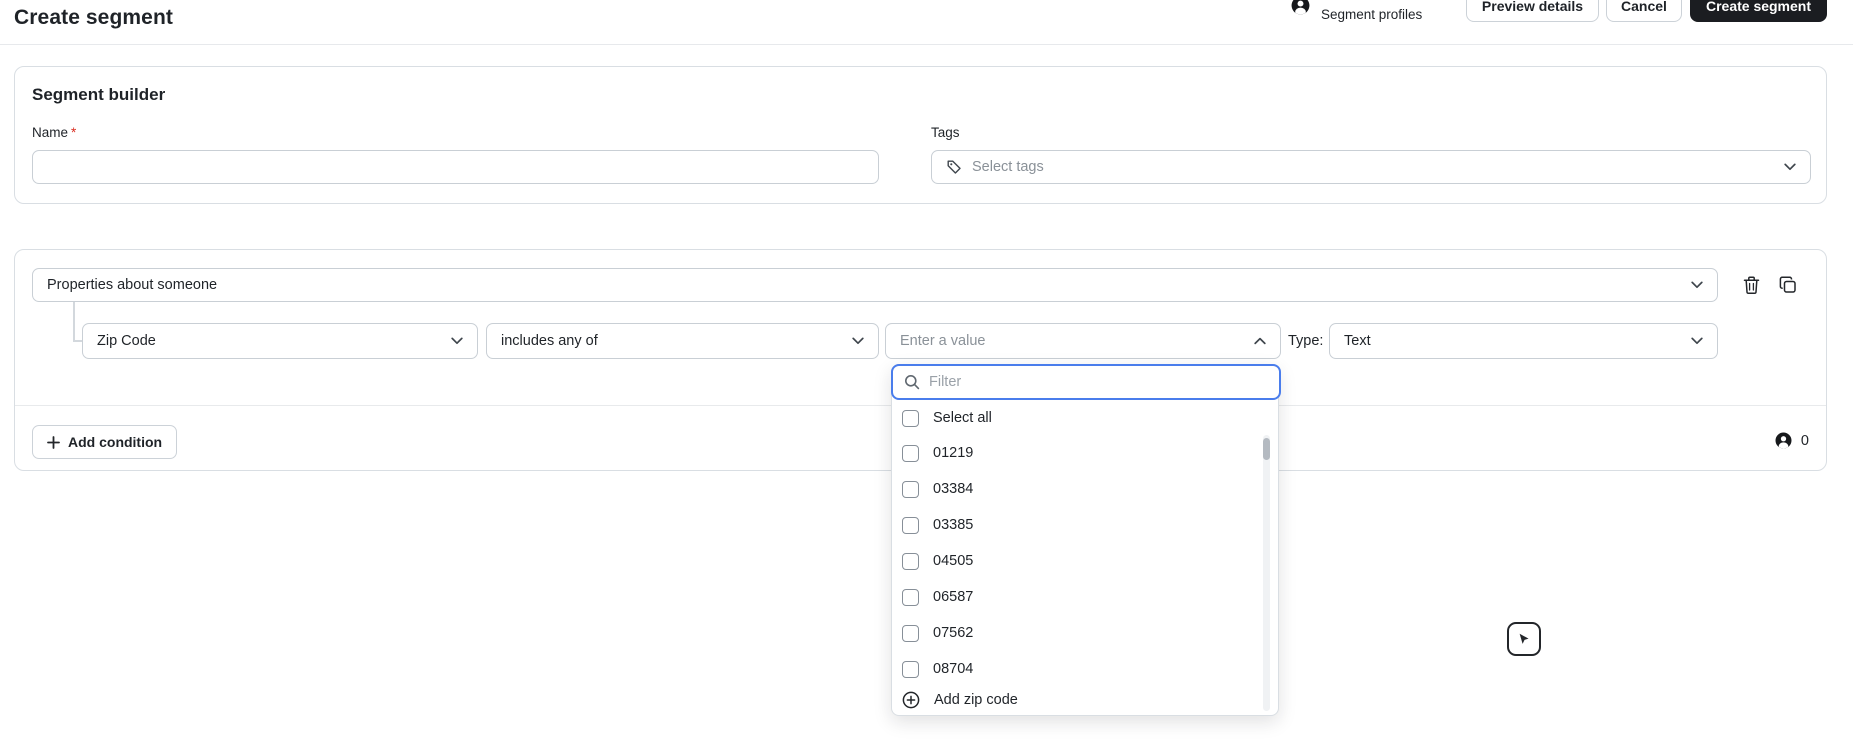 This screenshot has width=1853, height=756. What do you see at coordinates (1073, 489) in the screenshot?
I see `zip-option-row: 03384` at bounding box center [1073, 489].